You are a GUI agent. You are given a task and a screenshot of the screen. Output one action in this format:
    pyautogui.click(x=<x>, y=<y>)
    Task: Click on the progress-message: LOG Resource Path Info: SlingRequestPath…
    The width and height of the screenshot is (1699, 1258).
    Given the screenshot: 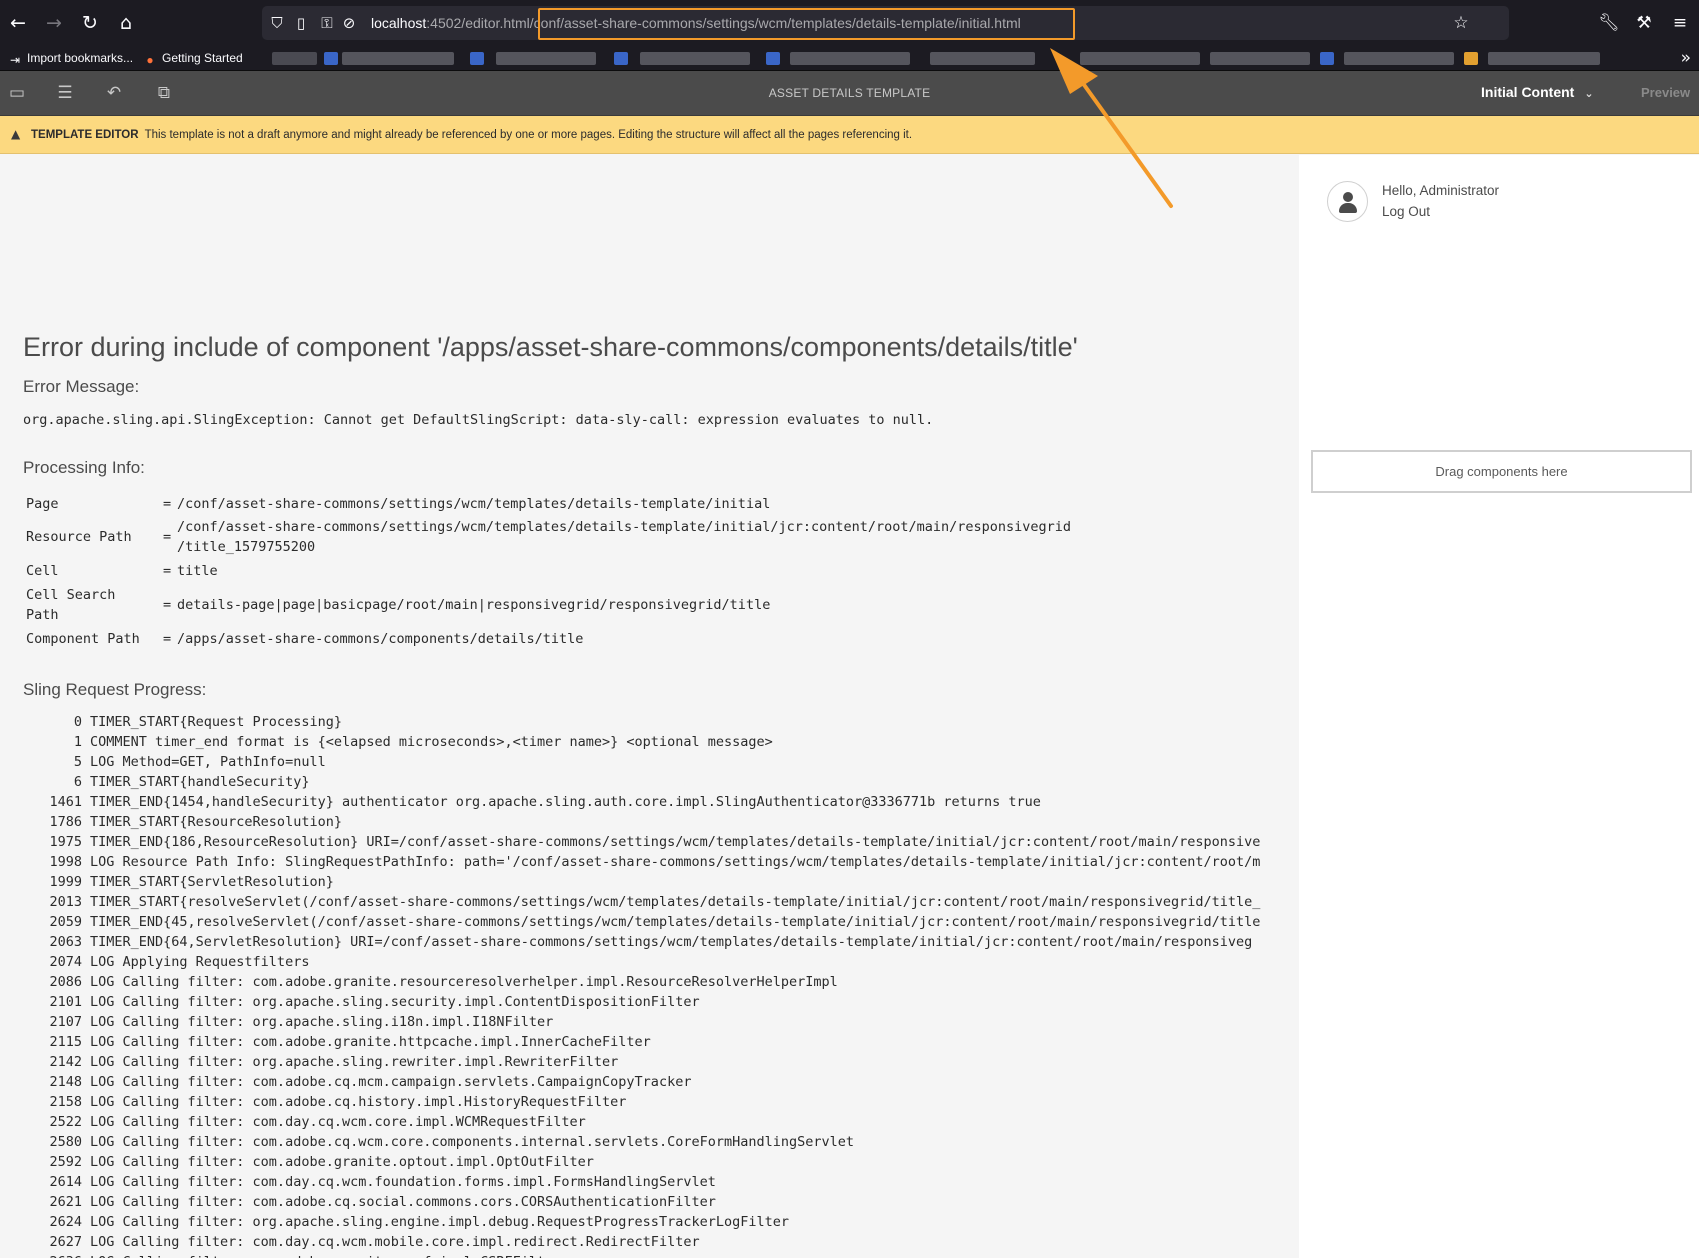 What is the action you would take?
    pyautogui.click(x=675, y=862)
    